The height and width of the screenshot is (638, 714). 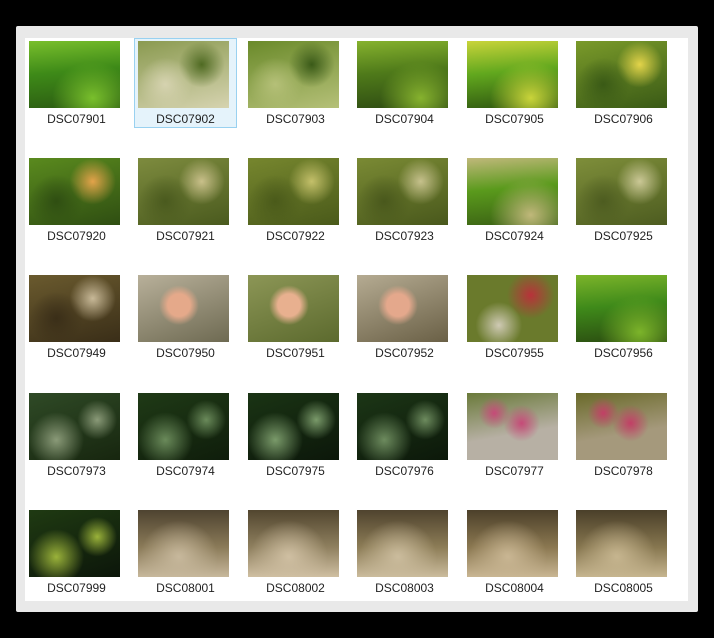 I want to click on file-name-label: DSC07923, so click(x=404, y=236).